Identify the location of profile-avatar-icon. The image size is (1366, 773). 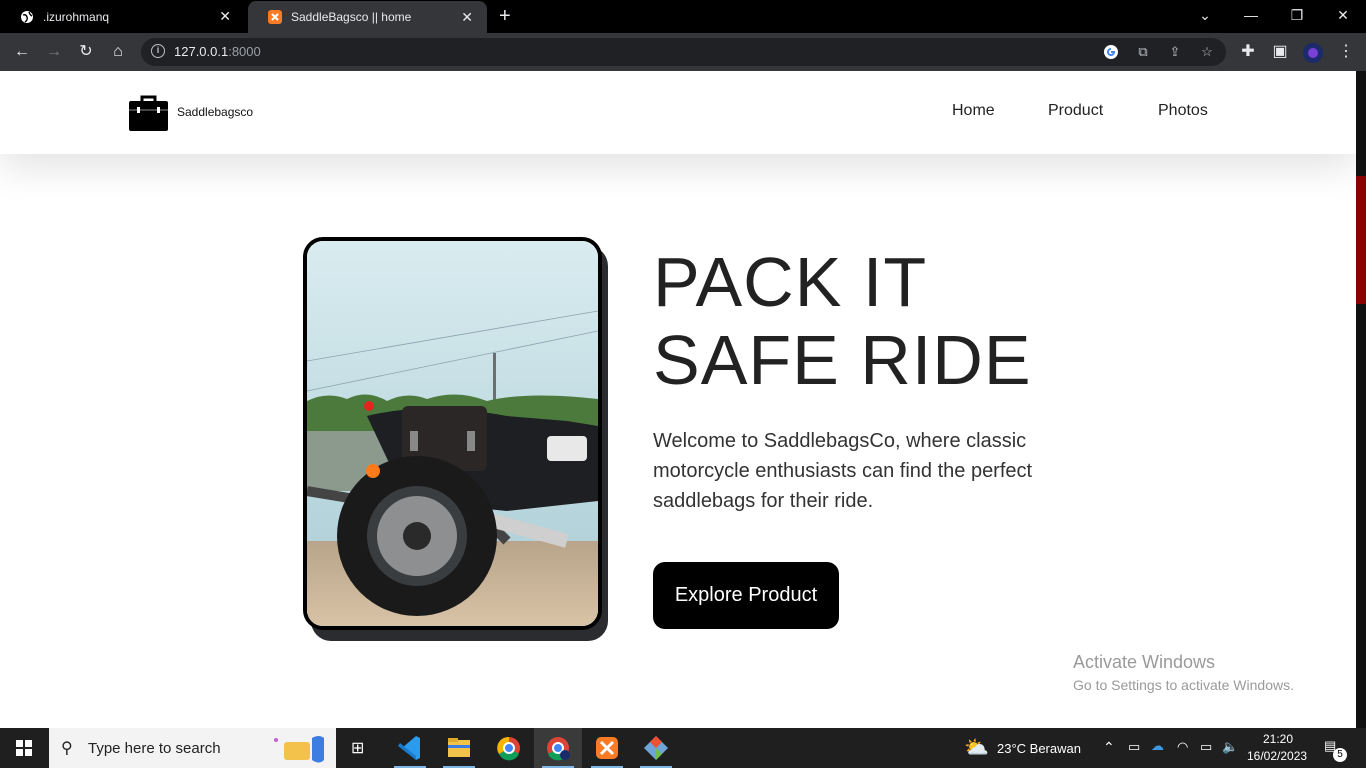
(1313, 53).